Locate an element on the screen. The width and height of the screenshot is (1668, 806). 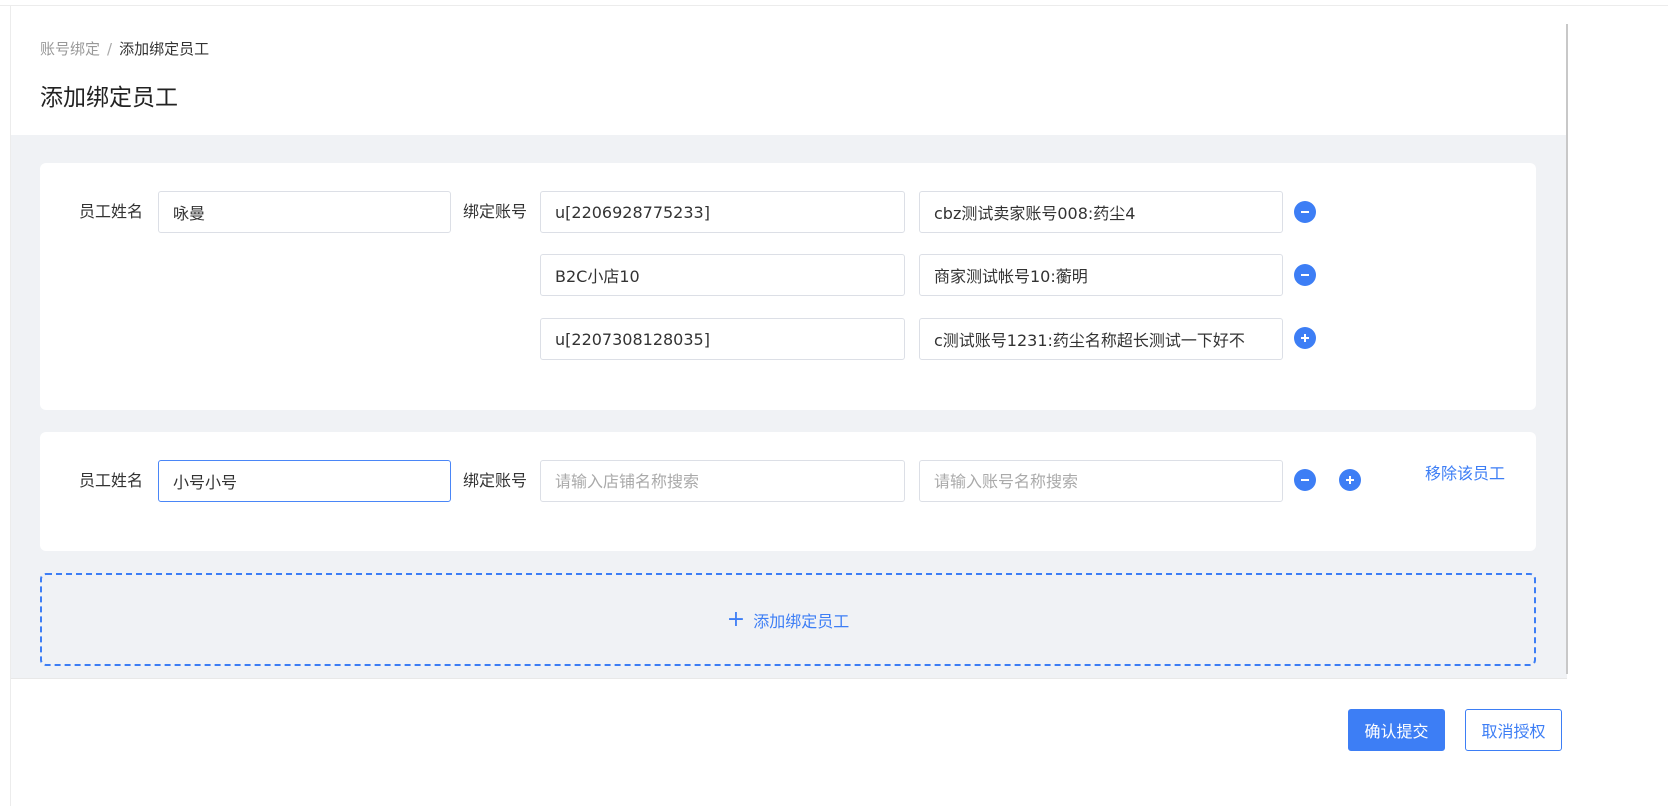
employee-card: 员工姓名 绑定账号 移除该员工 is located at coordinates (788, 491).